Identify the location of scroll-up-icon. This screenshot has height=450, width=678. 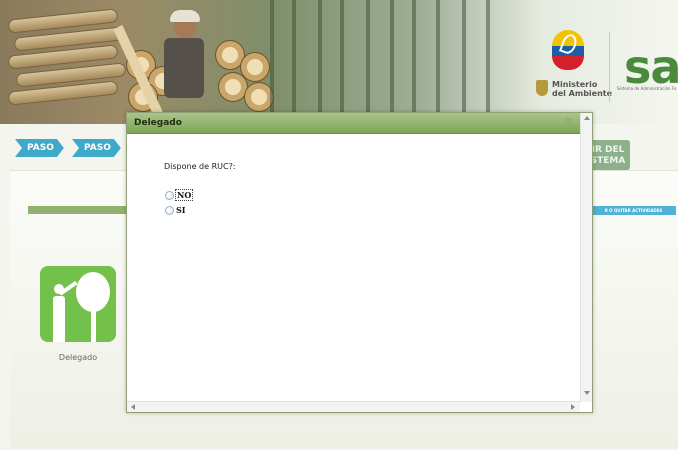
(587, 118).